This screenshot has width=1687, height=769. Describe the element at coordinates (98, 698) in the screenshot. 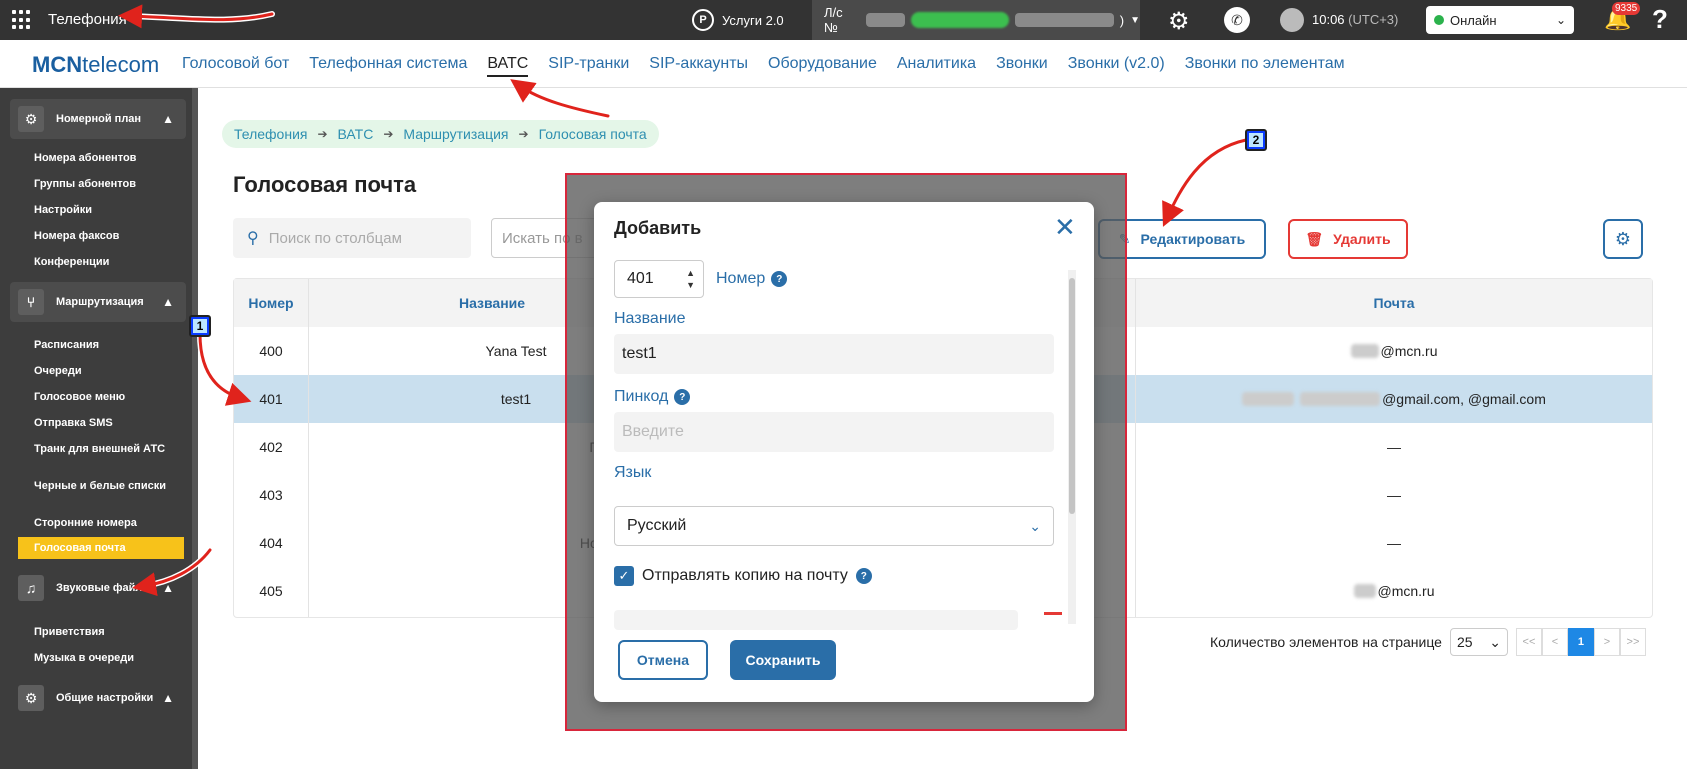

I see `sidebar-group-general-settings: ⚙ Общие настройки ▲` at that location.